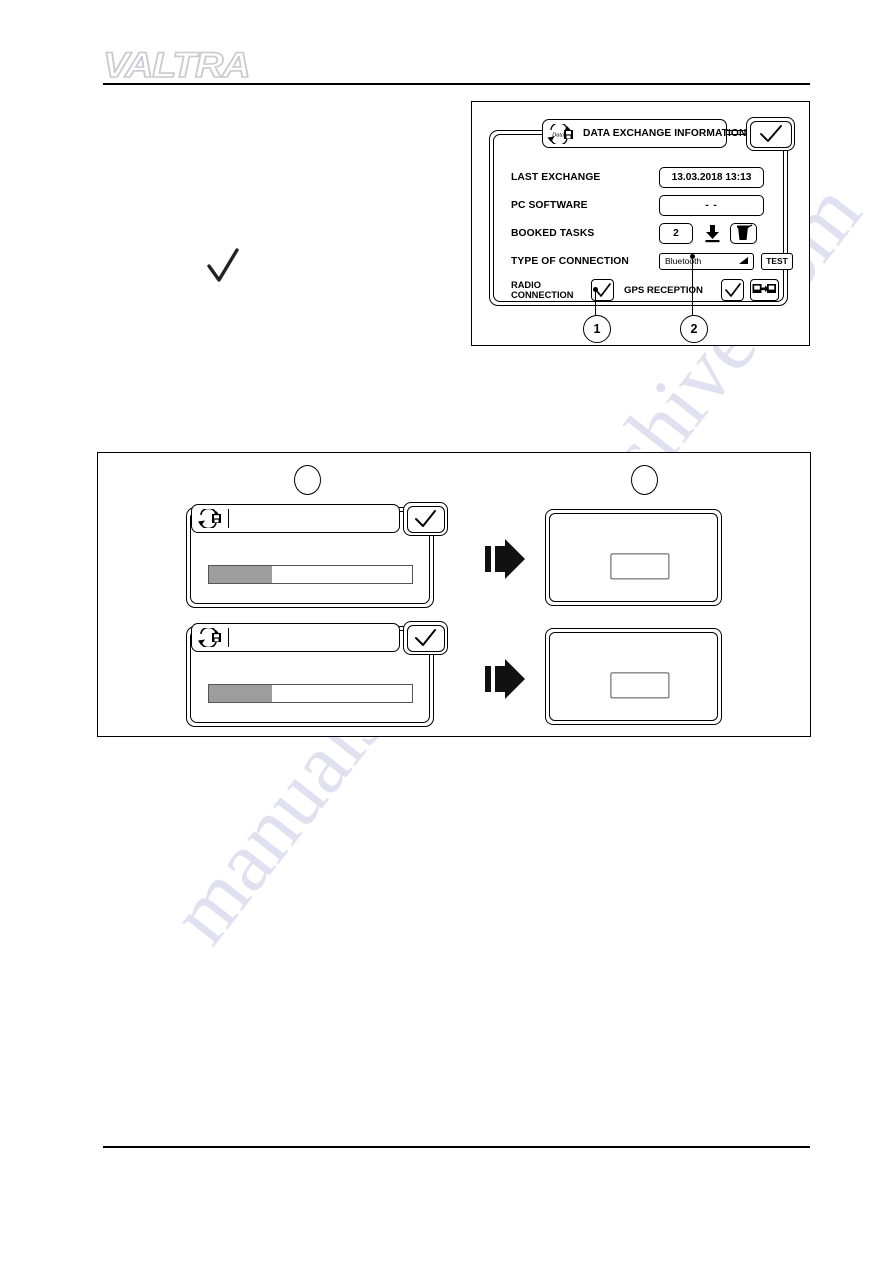 Image resolution: width=893 pixels, height=1263 pixels. Describe the element at coordinates (777, 261) in the screenshot. I see `test-connection-button: TEST` at that location.